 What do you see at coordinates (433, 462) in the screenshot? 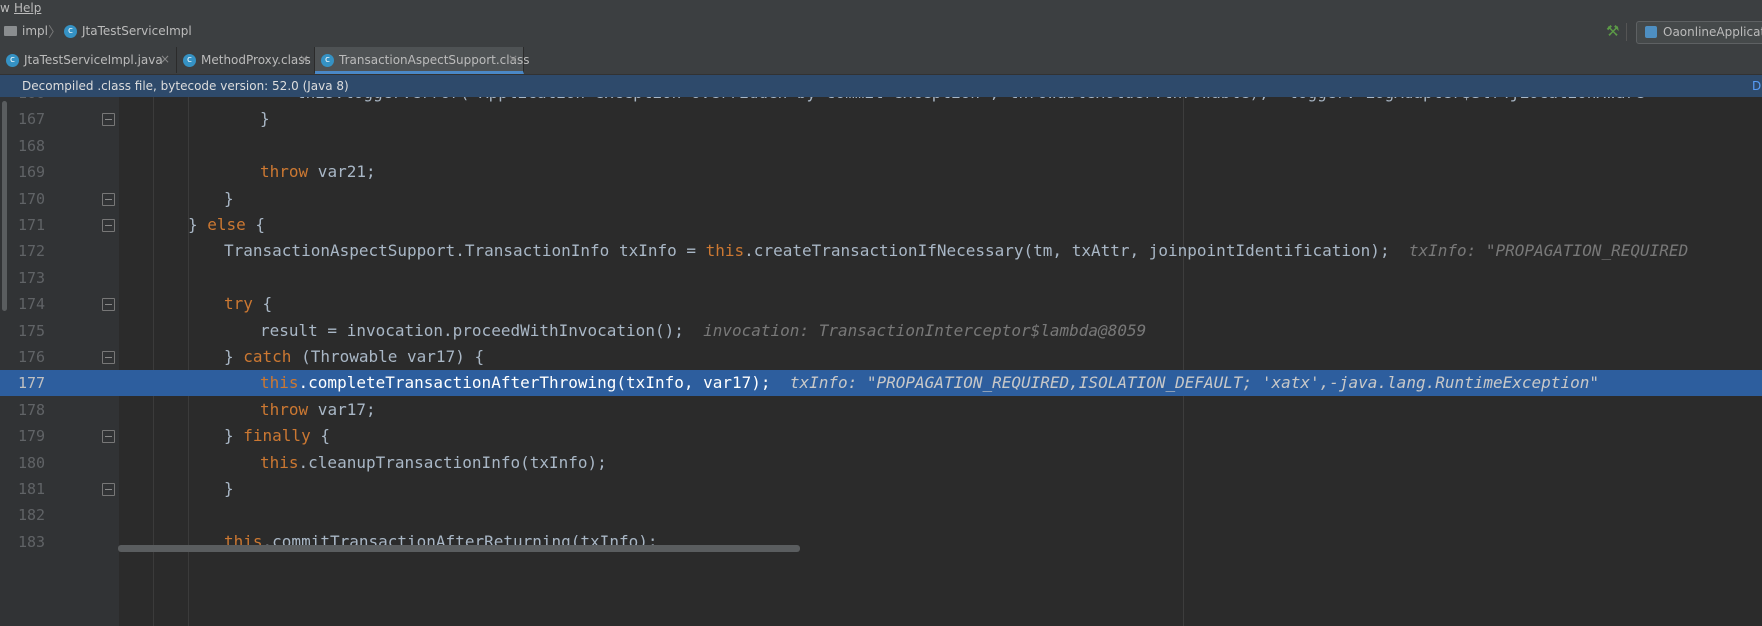
I see `code-text: this.cleanupTransactionInfo(txInfo);` at bounding box center [433, 462].